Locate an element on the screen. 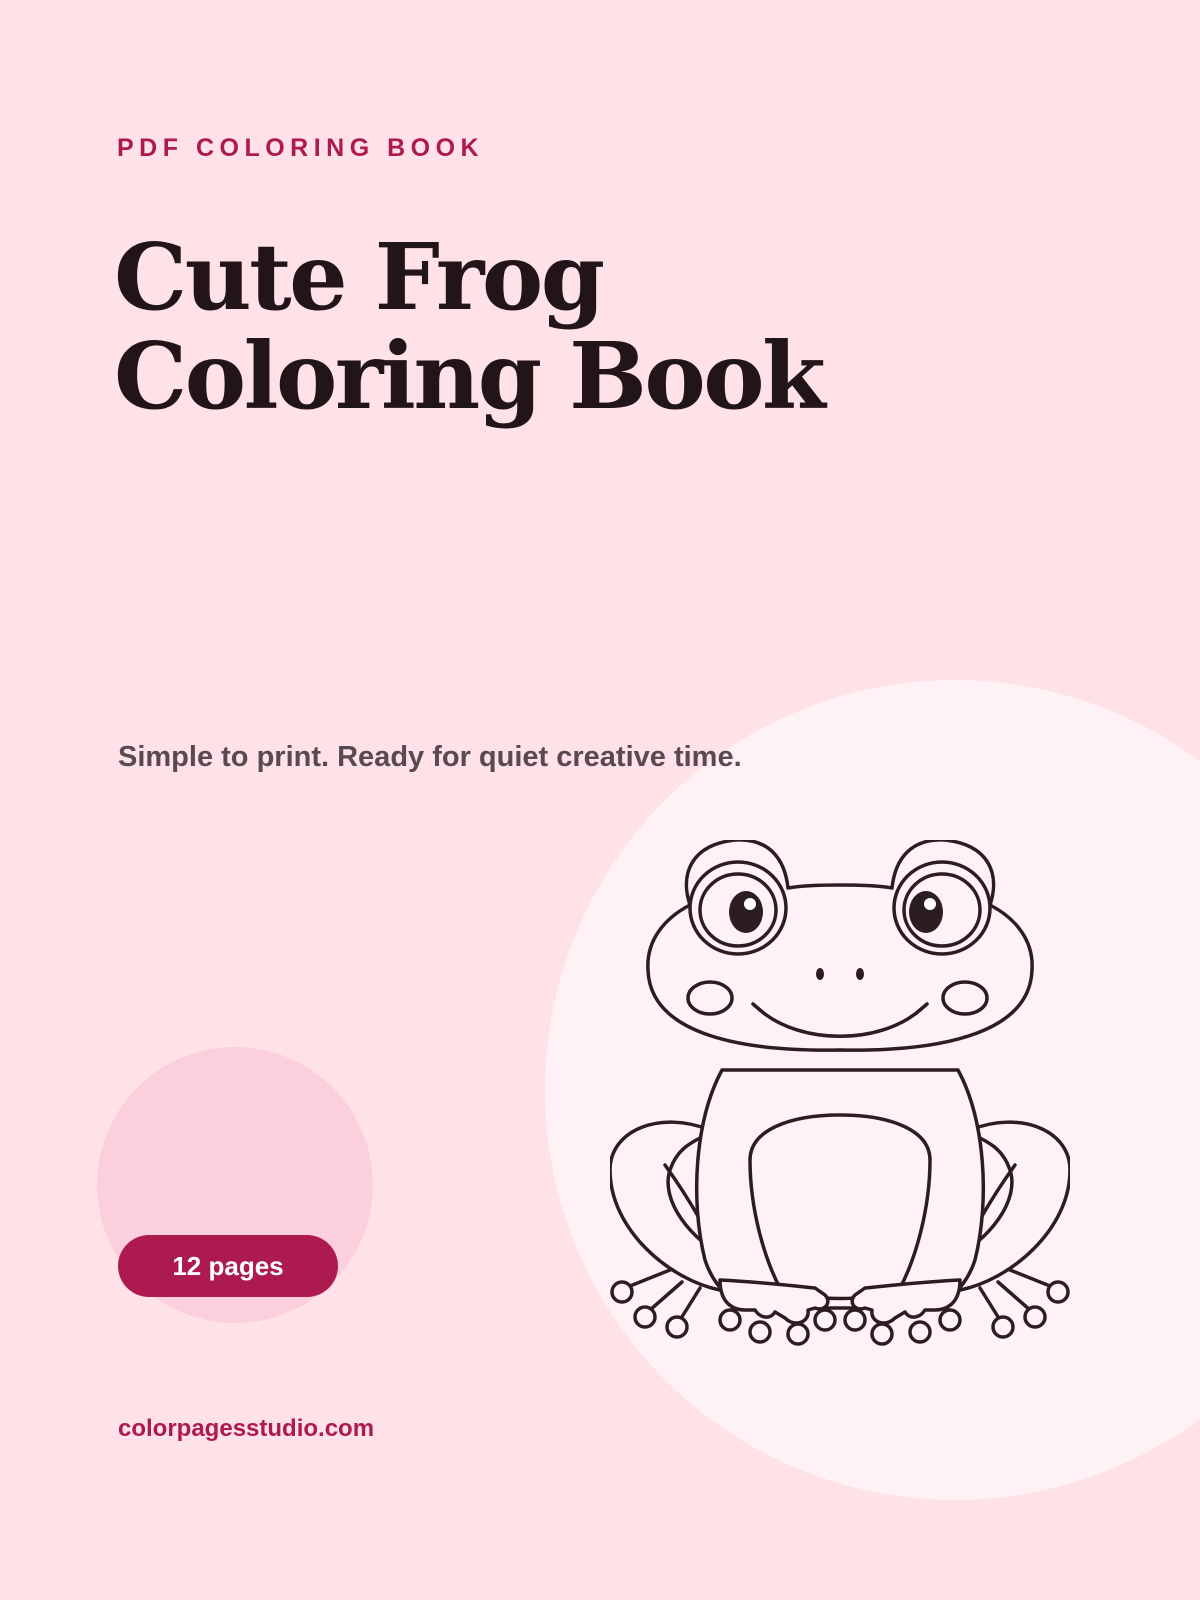 The width and height of the screenshot is (1200, 1600). cover-kicker: PDF COLORING BOOK is located at coordinates (301, 148).